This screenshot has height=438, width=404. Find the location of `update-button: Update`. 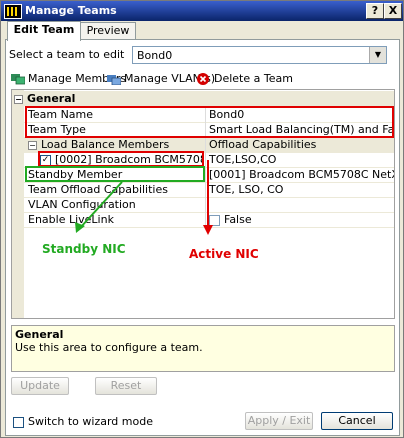

update-button: Update is located at coordinates (40, 386).